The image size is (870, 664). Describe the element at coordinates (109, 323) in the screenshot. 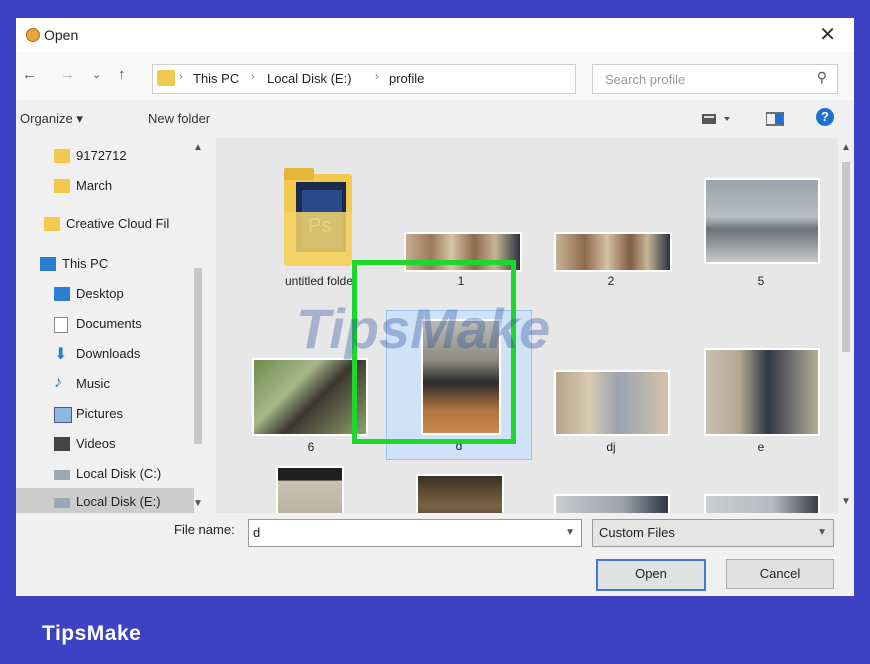

I see `sidebar-item-label: Documents` at that location.